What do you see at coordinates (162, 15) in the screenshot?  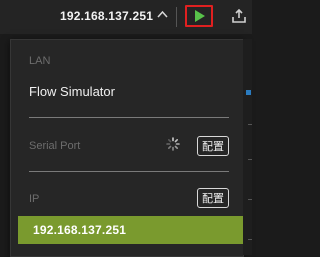 I see `chevron-up-icon` at bounding box center [162, 15].